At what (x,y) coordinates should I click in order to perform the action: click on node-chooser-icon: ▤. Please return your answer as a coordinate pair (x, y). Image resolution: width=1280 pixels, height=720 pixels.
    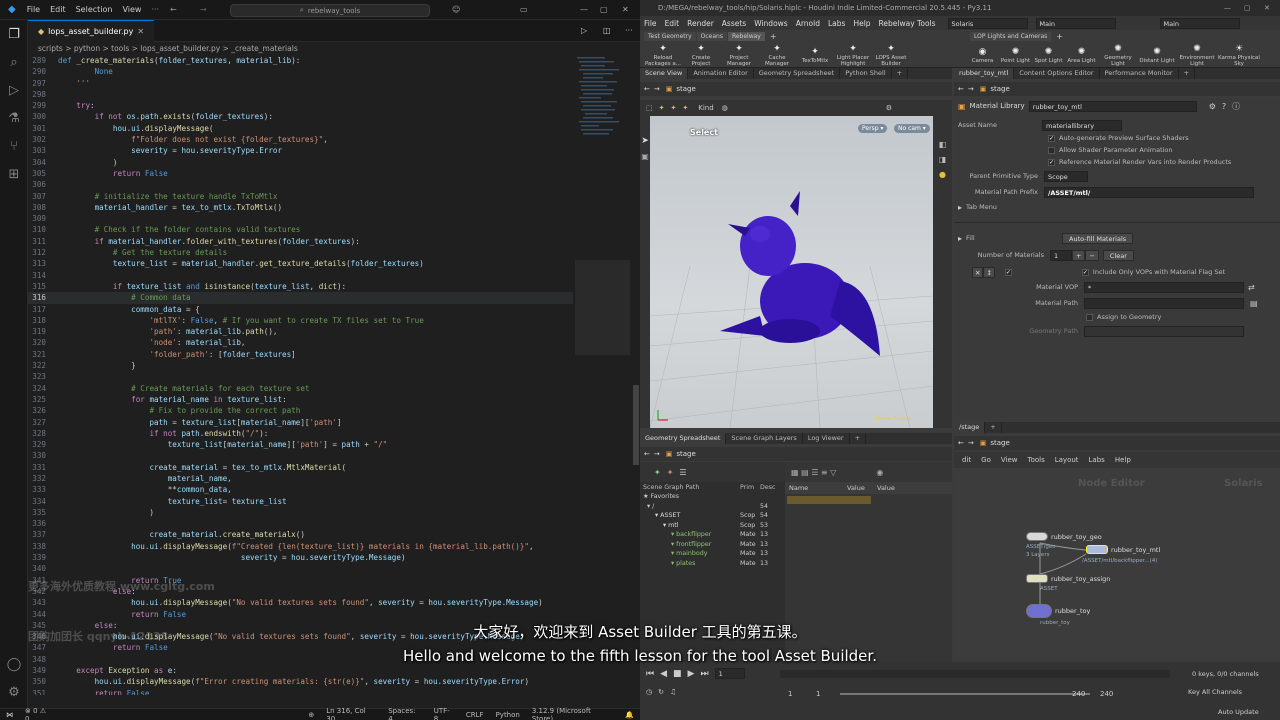
    Looking at the image, I should click on (1254, 303).